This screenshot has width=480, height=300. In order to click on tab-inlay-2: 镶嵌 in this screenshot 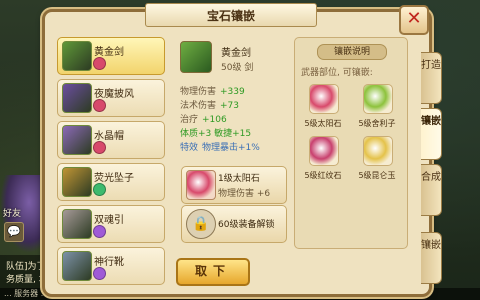, I will do `click(431, 258)`.